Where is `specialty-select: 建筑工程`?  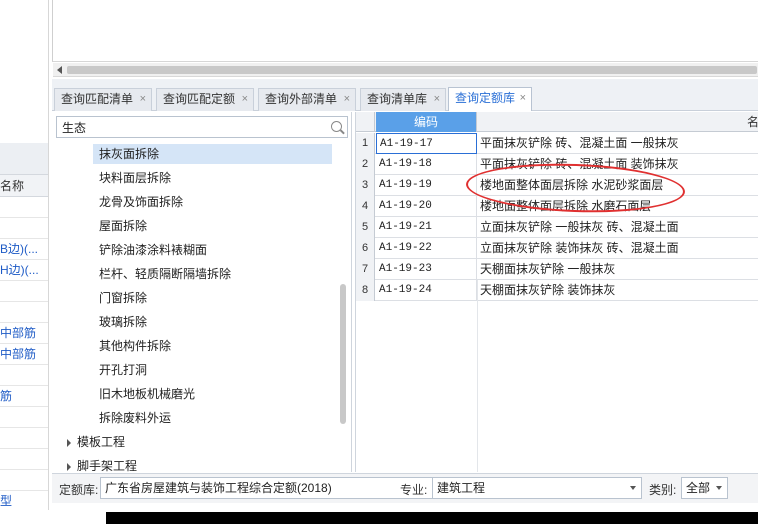 specialty-select: 建筑工程 is located at coordinates (537, 488).